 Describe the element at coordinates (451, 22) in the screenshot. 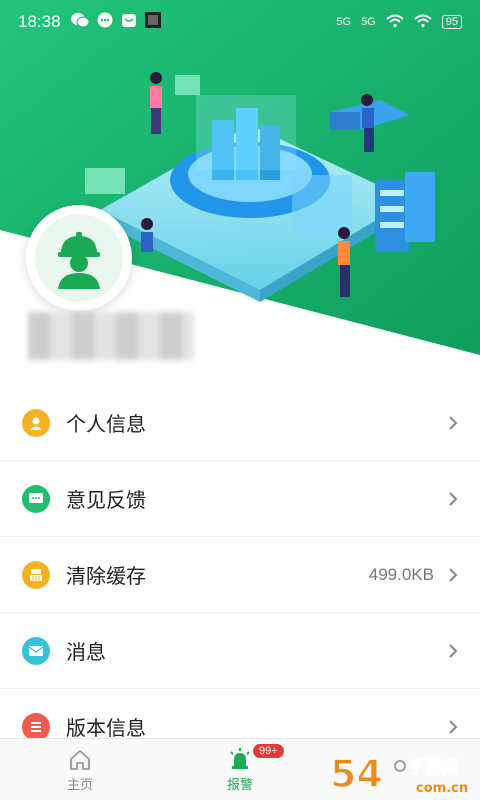

I see `battery-indicator: 95` at that location.